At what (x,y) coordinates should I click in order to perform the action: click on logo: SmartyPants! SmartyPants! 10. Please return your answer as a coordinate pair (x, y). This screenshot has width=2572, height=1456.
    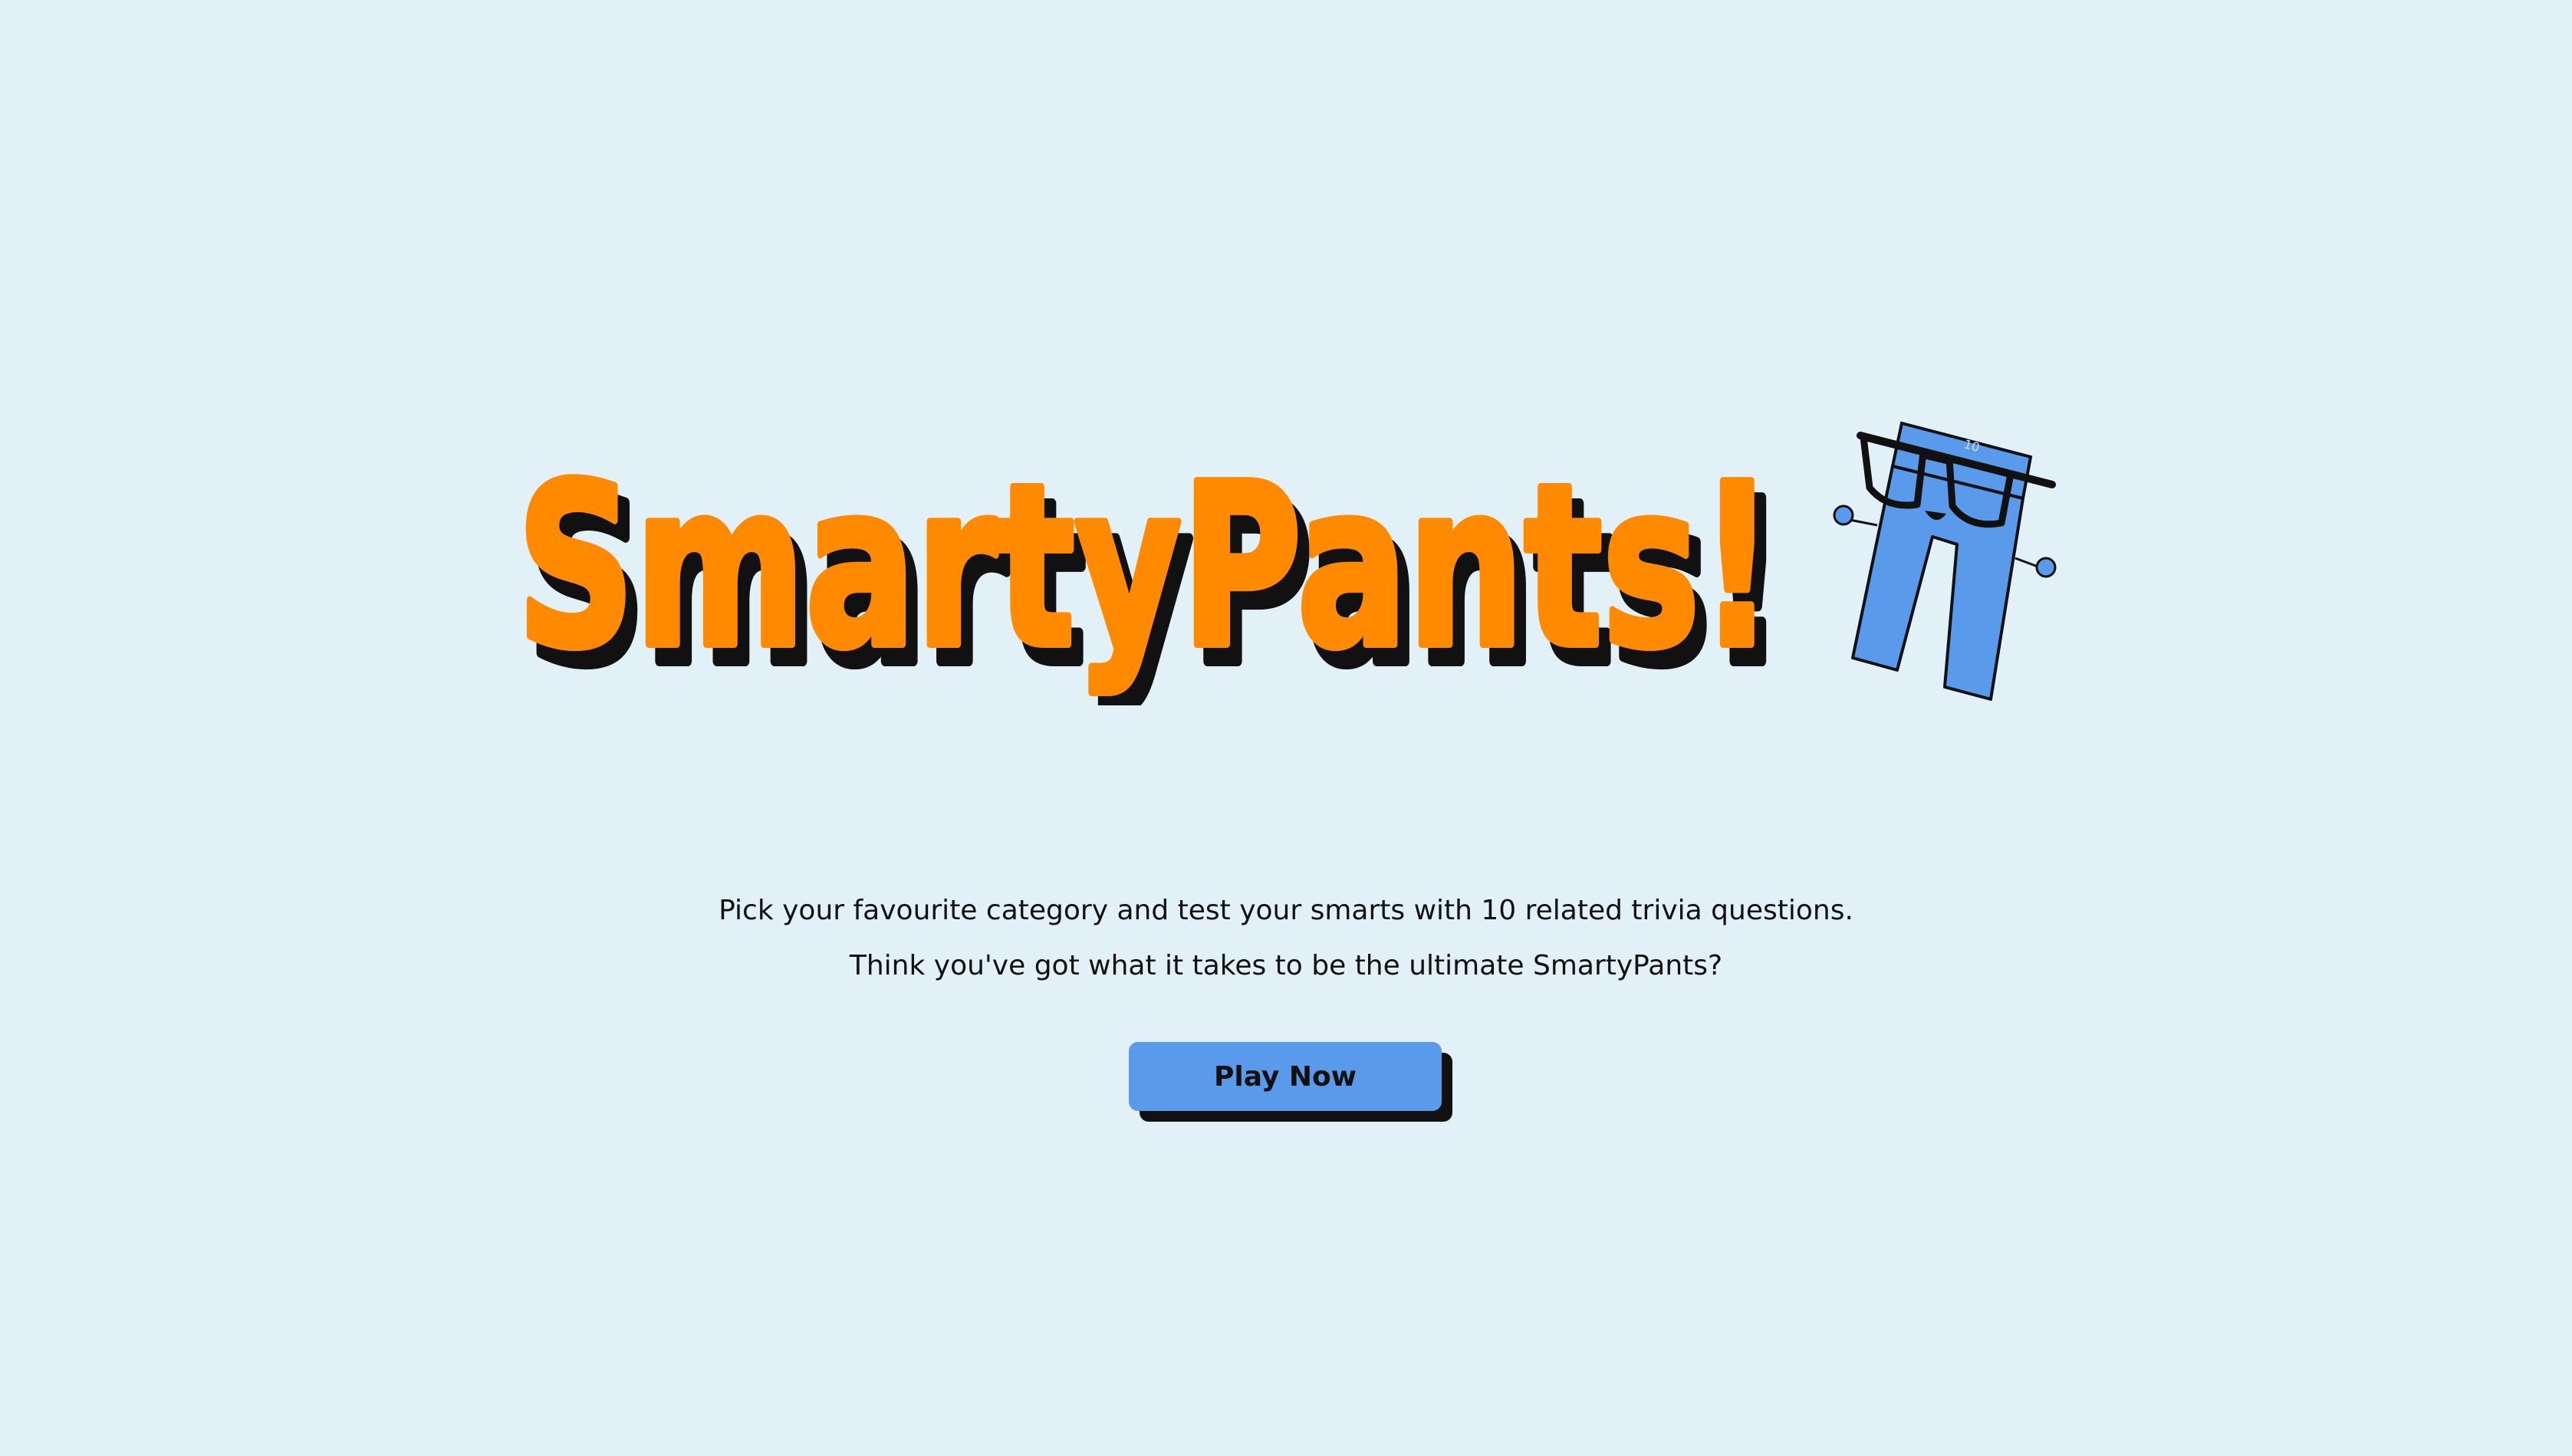
    Looking at the image, I should click on (1296, 567).